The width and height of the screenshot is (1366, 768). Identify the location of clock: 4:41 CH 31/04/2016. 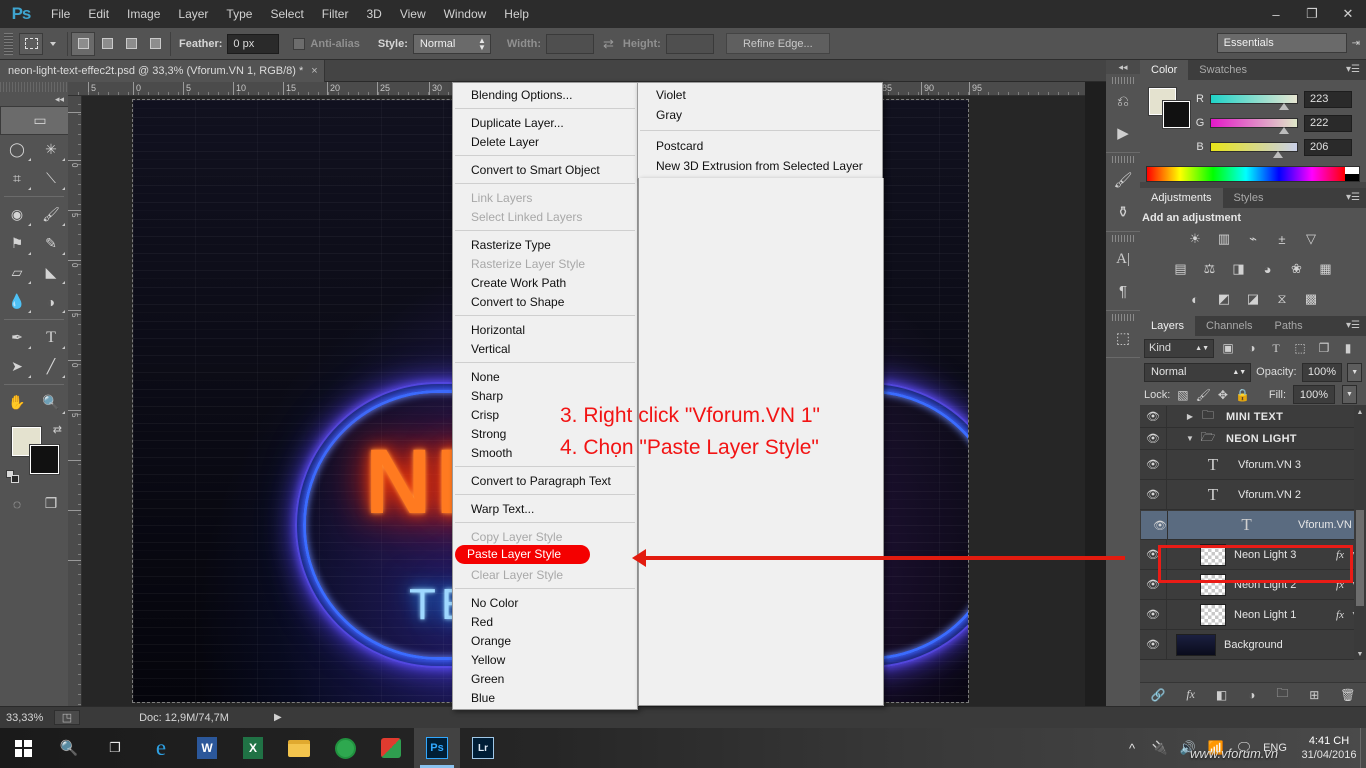
(1329, 748).